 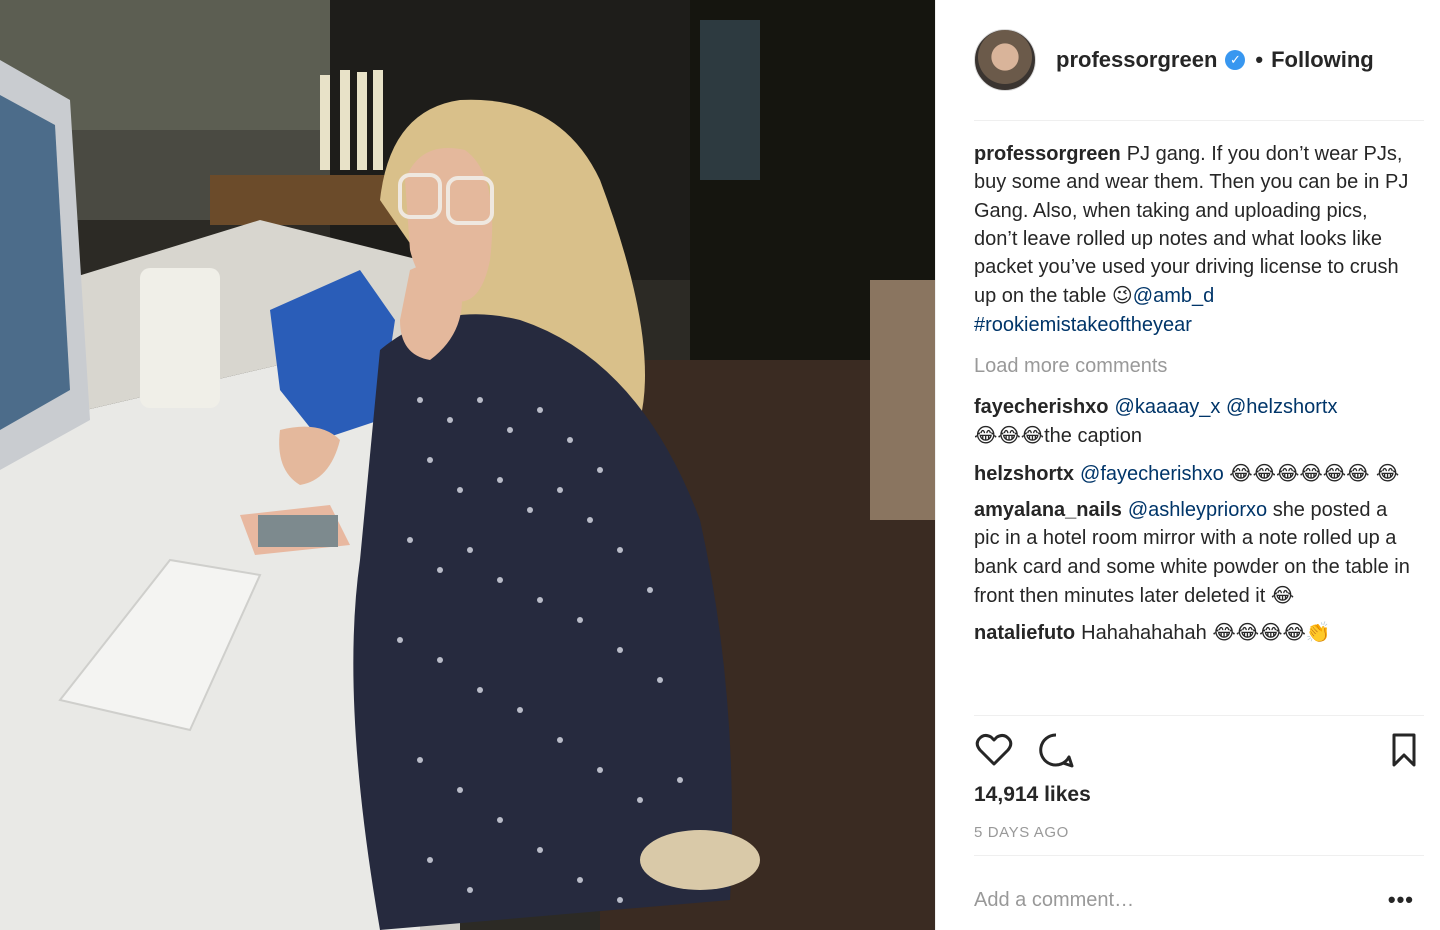 I want to click on comments-divider, so click(x=1199, y=715).